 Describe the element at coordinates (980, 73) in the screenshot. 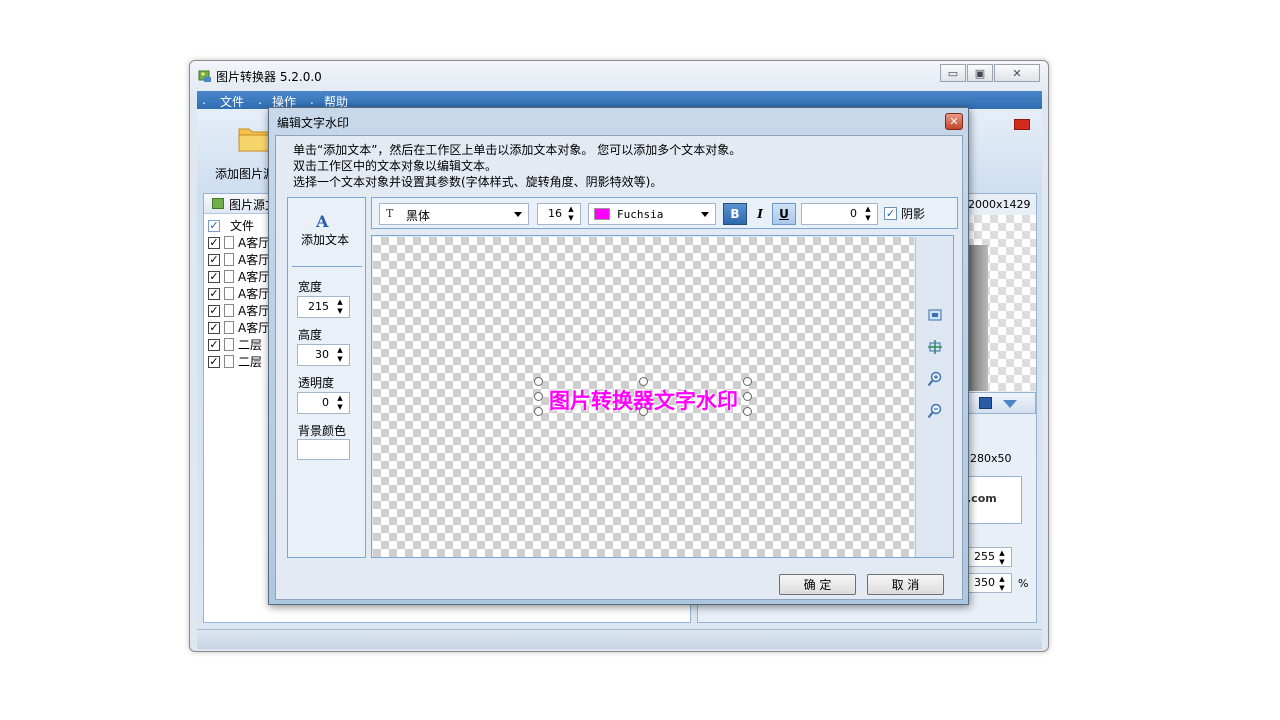

I see `maximize-button: ▣` at that location.